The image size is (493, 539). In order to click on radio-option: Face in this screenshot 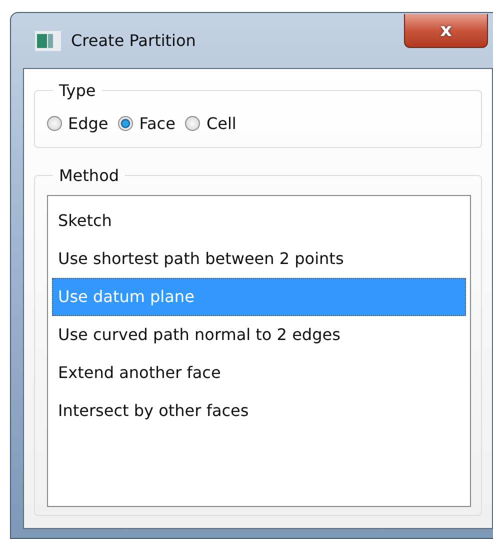, I will do `click(147, 123)`.